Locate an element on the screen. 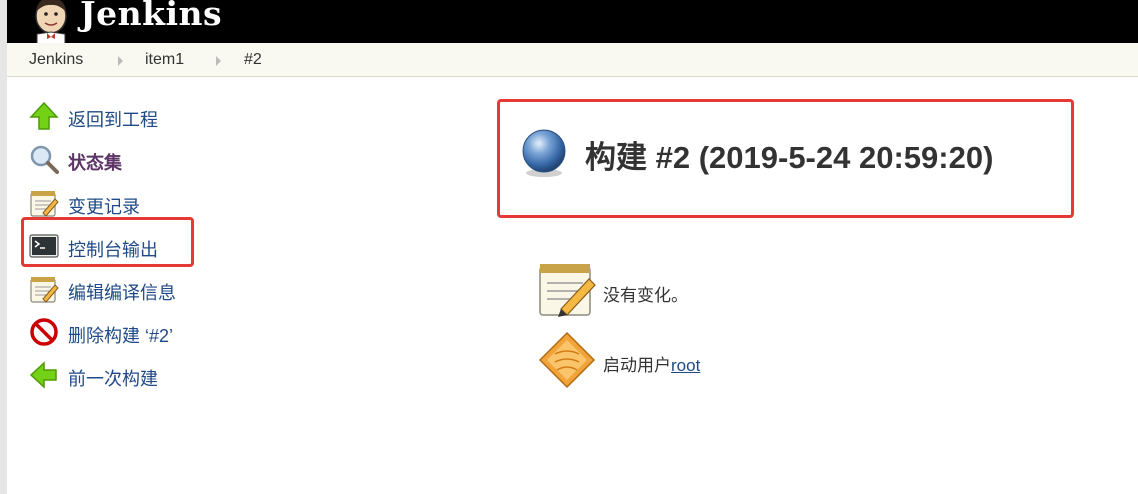 This screenshot has height=494, width=1138. breadcrumb-item-build: #2 is located at coordinates (253, 60).